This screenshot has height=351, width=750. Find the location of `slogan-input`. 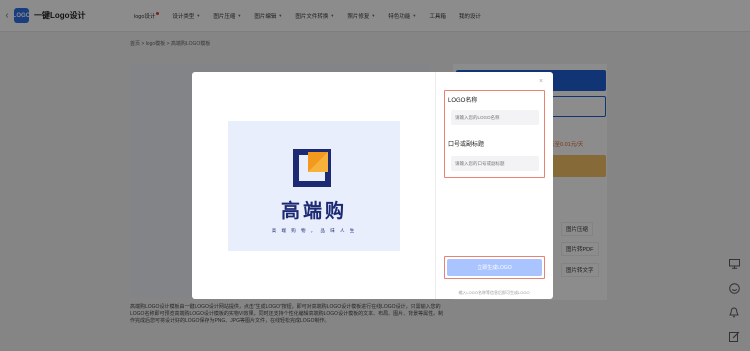

slogan-input is located at coordinates (495, 163).